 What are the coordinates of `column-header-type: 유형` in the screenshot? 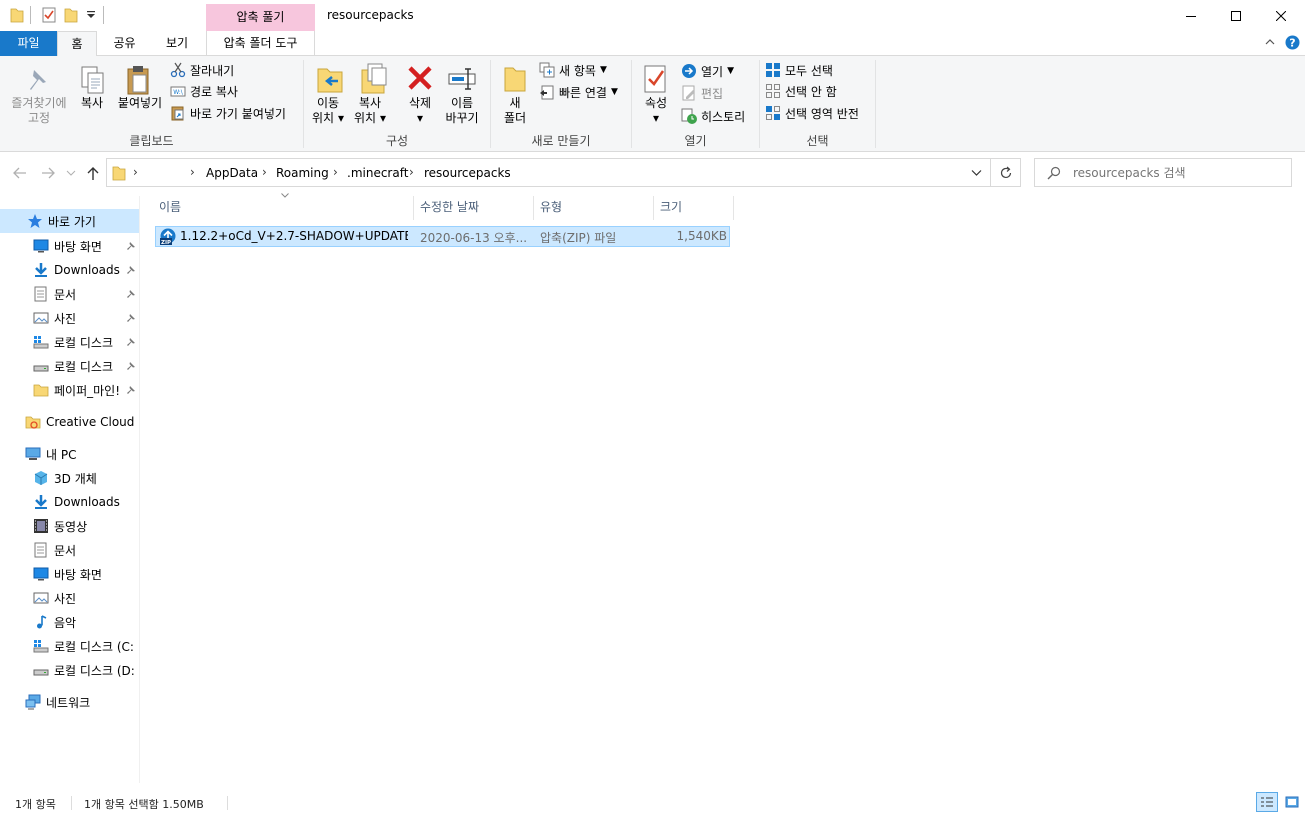 It's located at (594, 208).